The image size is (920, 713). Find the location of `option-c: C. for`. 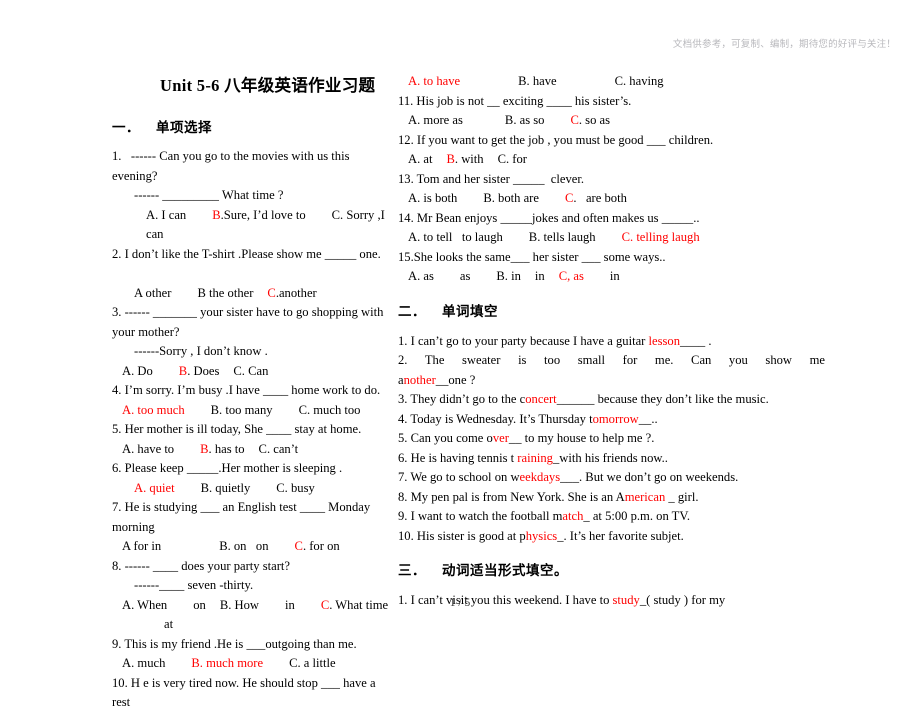

option-c: C. for is located at coordinates (512, 159).